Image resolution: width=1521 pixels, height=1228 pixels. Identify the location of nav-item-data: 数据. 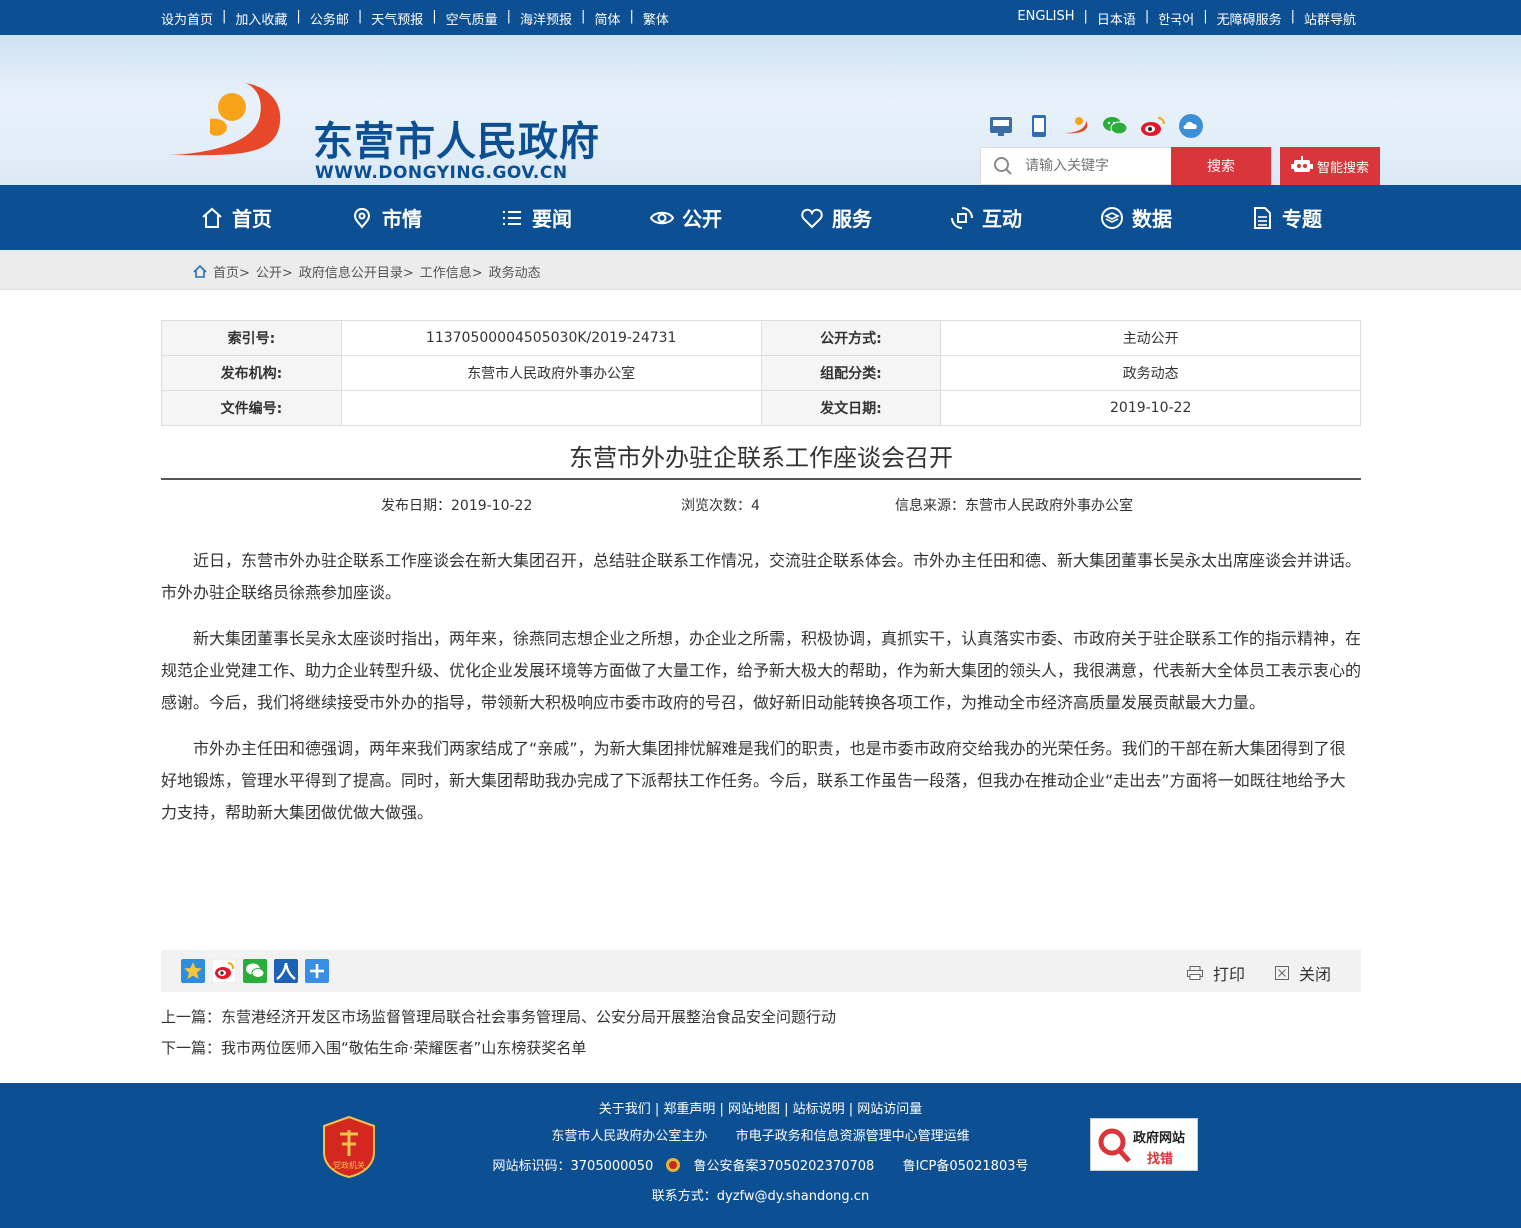
(1136, 217).